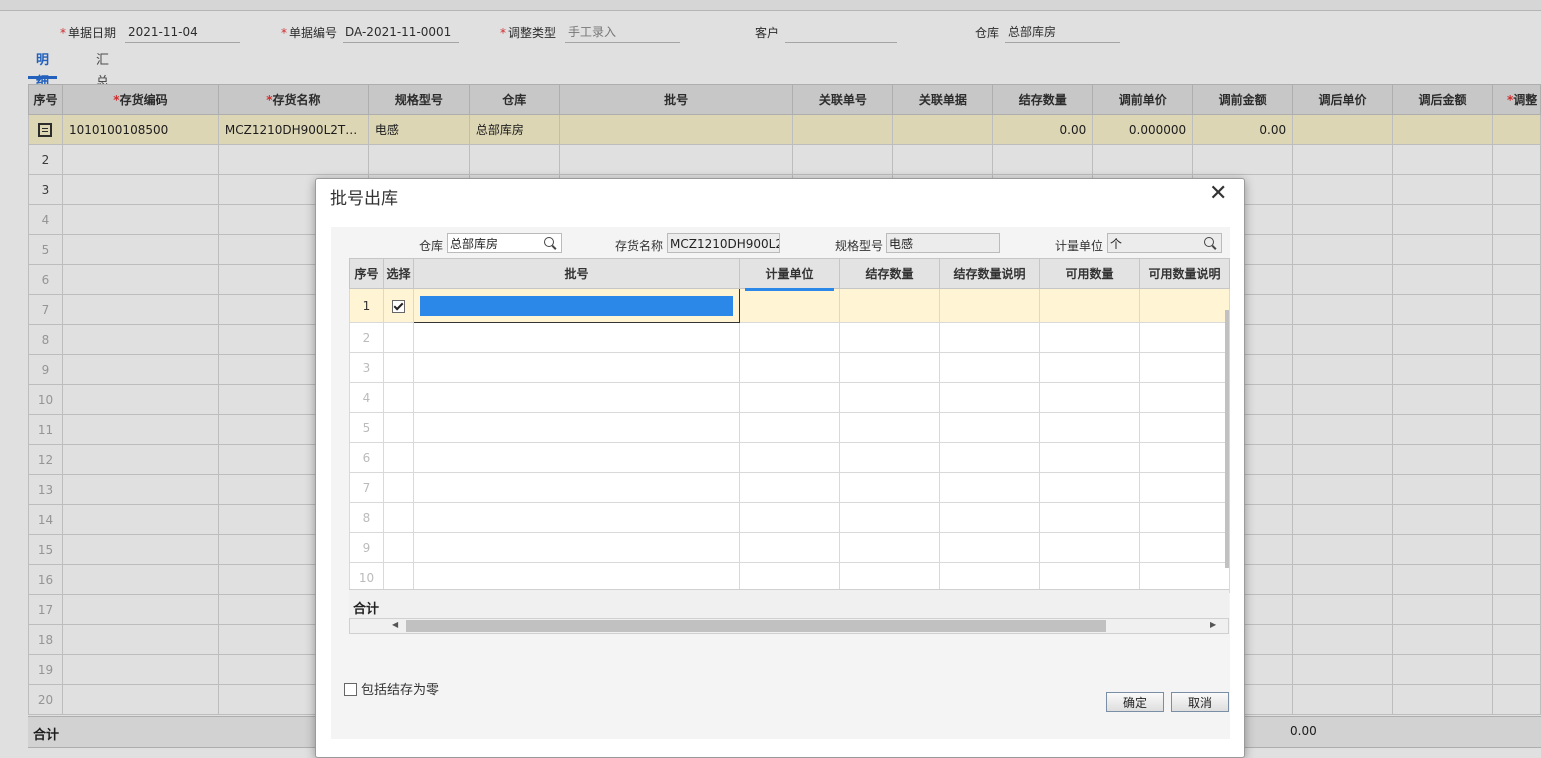 The width and height of the screenshot is (1541, 758). I want to click on include-zero-option: 包括结存为零, so click(391, 688).